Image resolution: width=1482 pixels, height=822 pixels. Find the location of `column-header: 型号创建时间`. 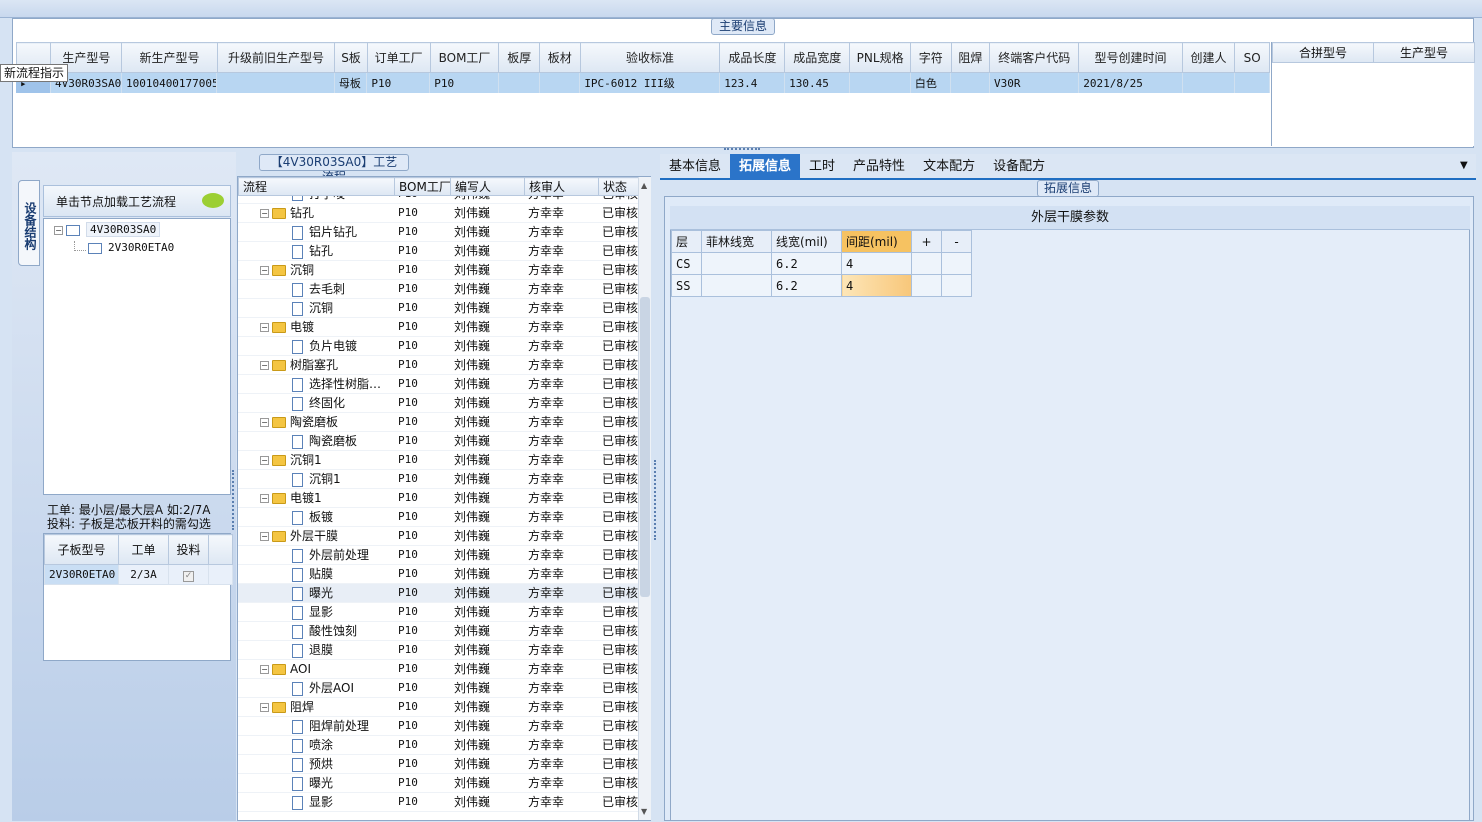

column-header: 型号创建时间 is located at coordinates (1130, 57).